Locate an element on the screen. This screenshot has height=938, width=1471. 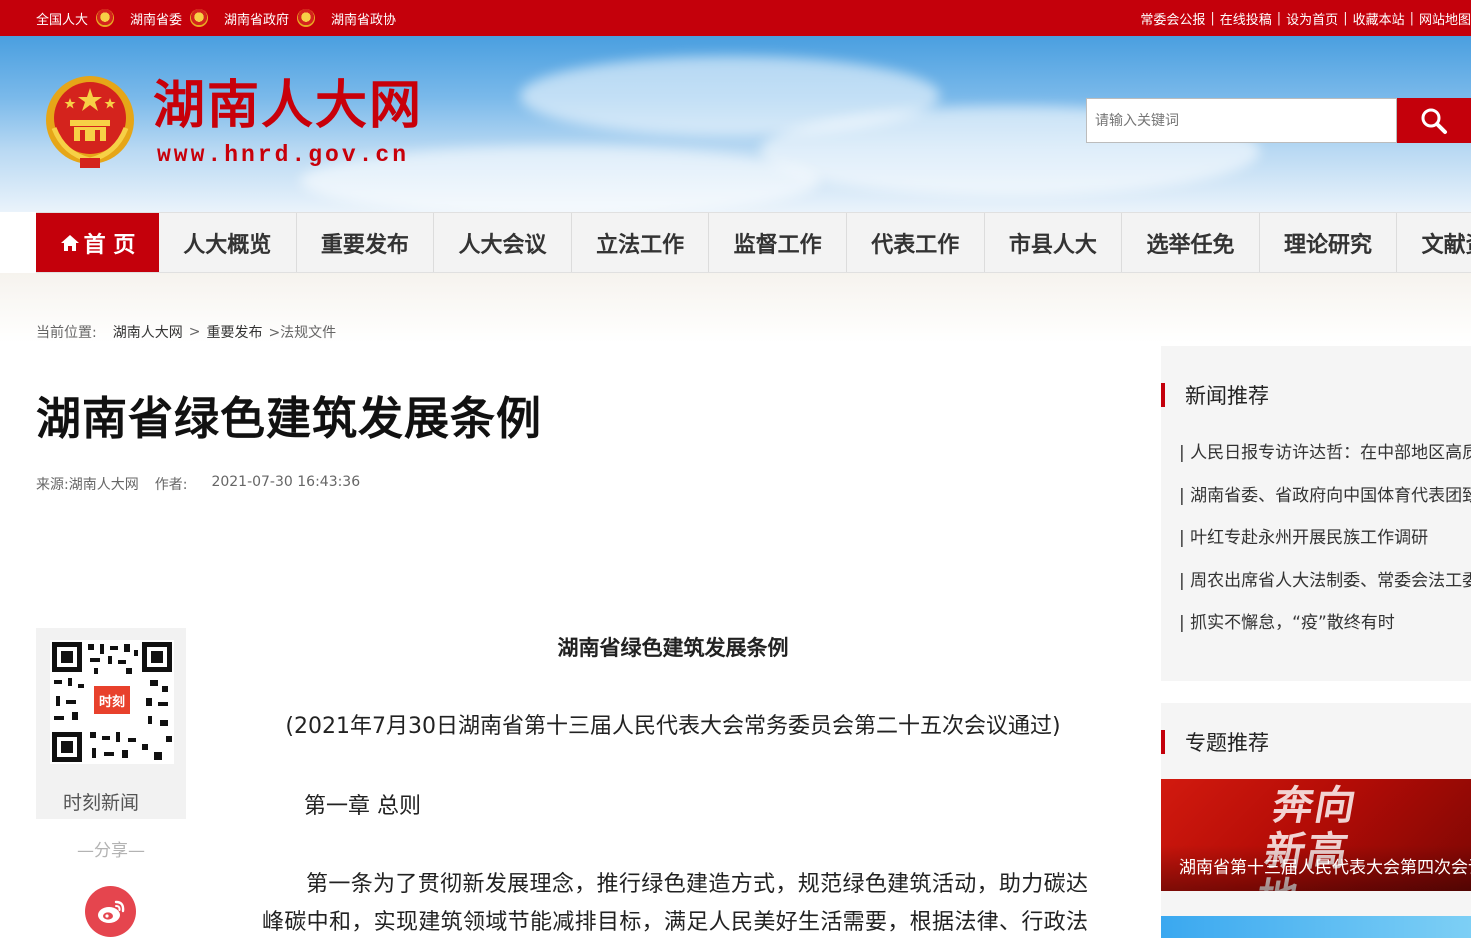
link-label: 湖南省委 is located at coordinates (156, 20).